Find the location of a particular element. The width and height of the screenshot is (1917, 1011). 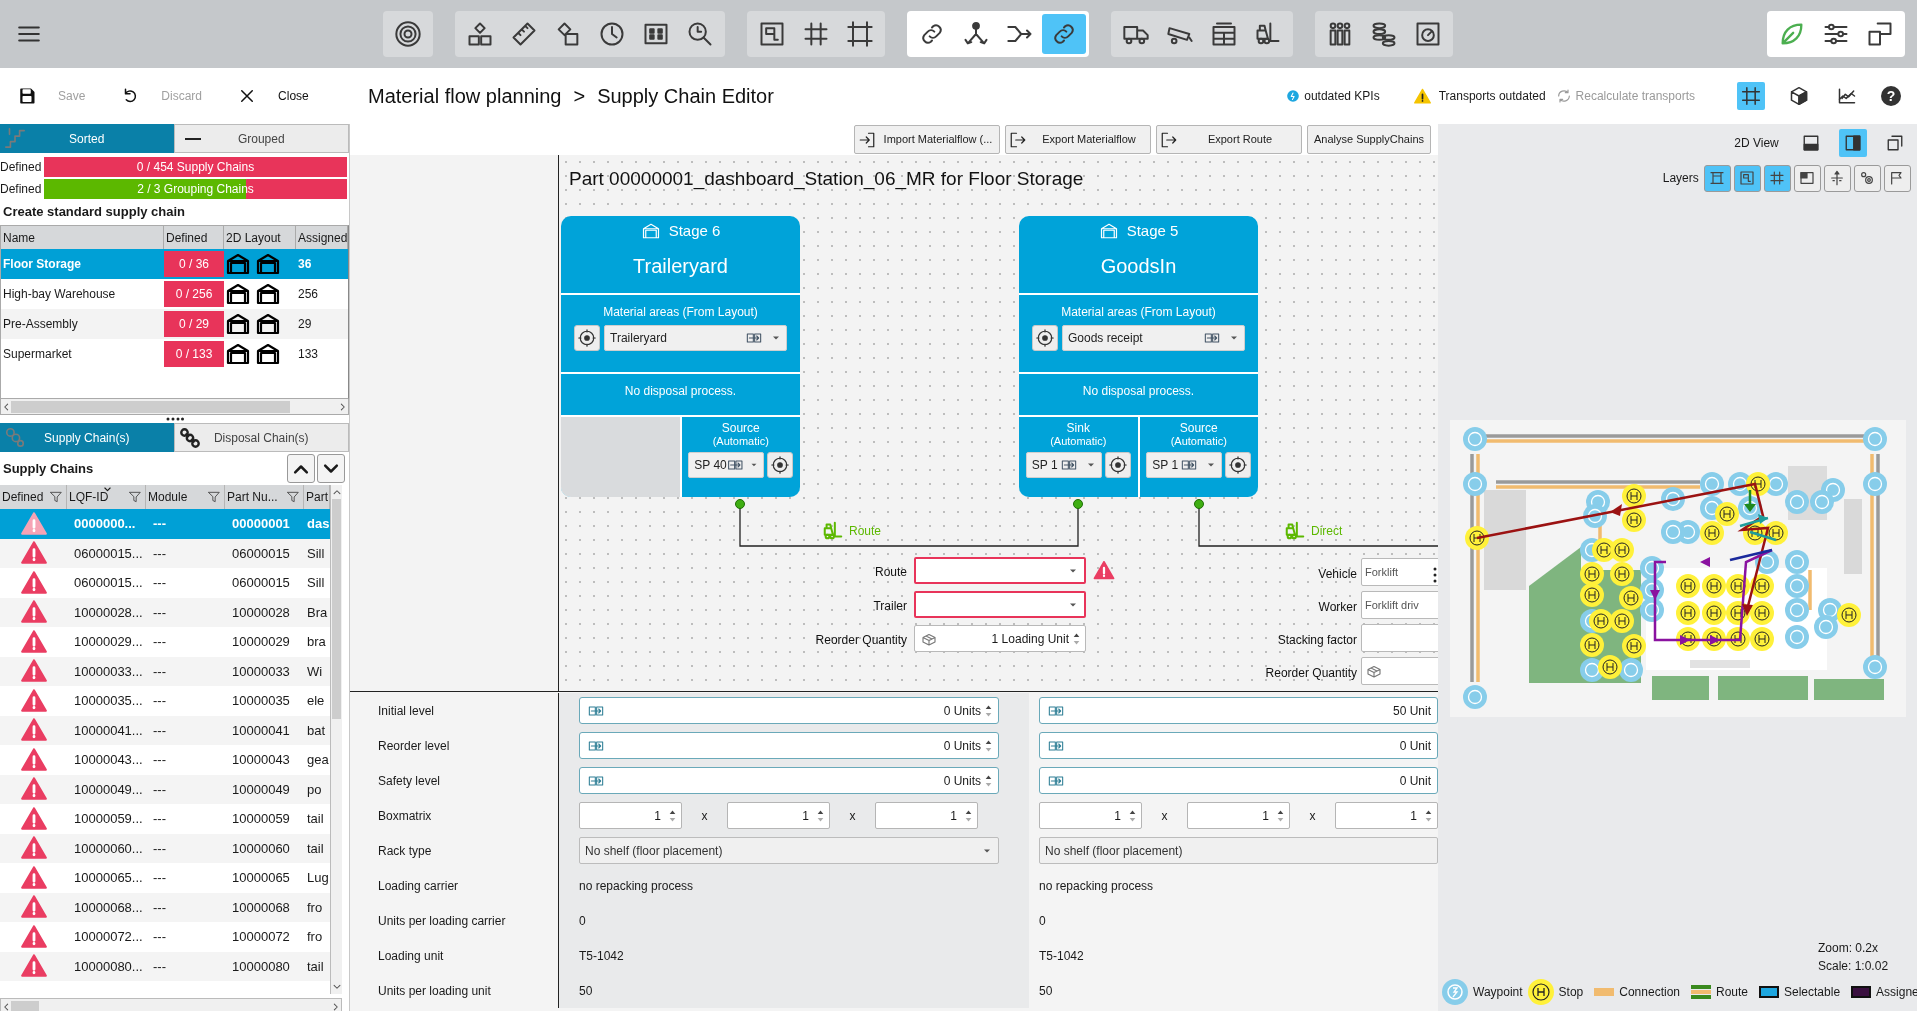

point-dropdown: SP 40 is located at coordinates (726, 465).